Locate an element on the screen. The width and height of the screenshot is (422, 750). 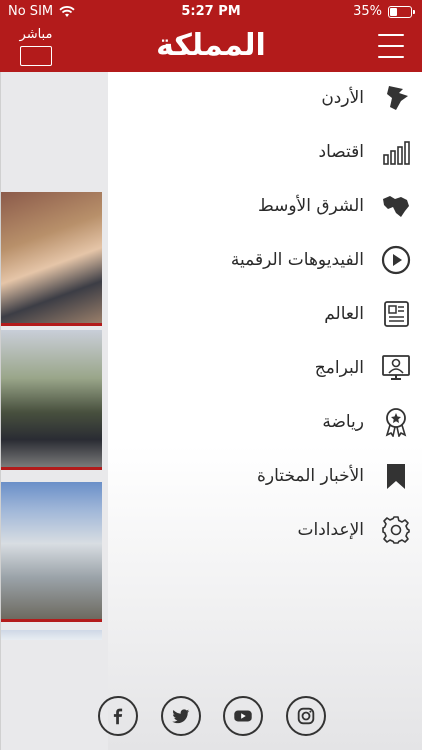
facebook-icon is located at coordinates (118, 716).